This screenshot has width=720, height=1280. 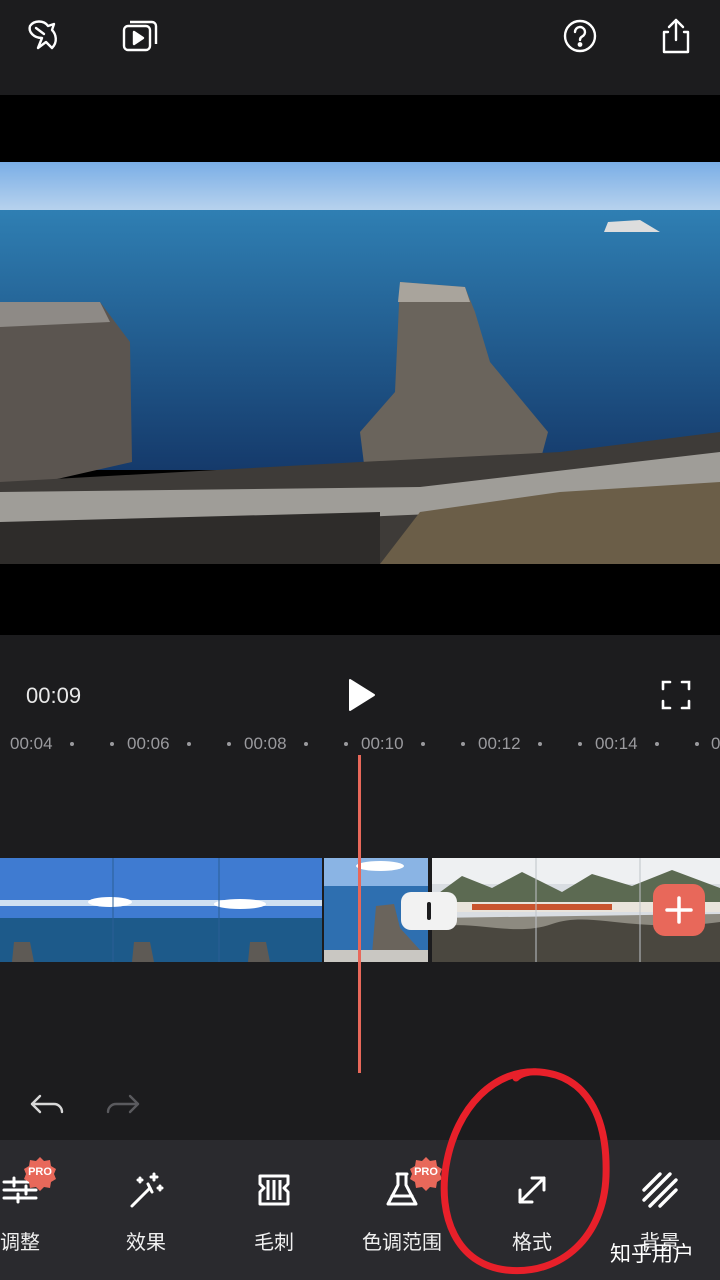 What do you see at coordinates (146, 1190) in the screenshot?
I see `magic-wand-icon` at bounding box center [146, 1190].